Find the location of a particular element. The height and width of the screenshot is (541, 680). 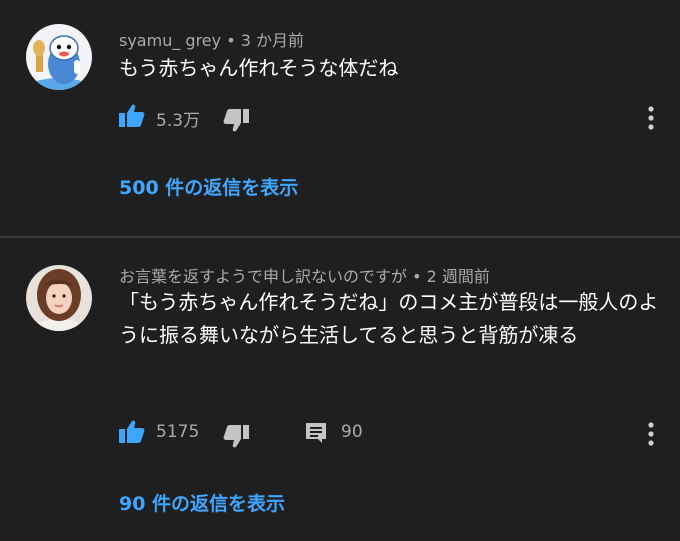

comment-time: 2 週間前 is located at coordinates (458, 276).